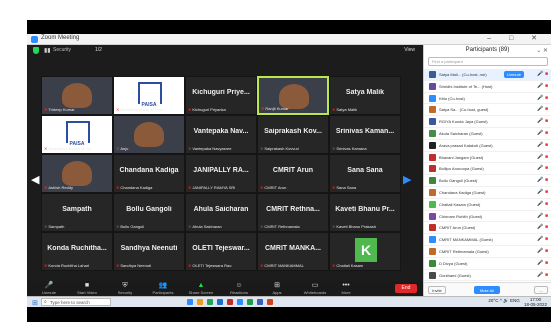 The width and height of the screenshot is (556, 335). I want to click on participant-tile: CMRIT Arun ✕CMRIT Arun, so click(293, 173).